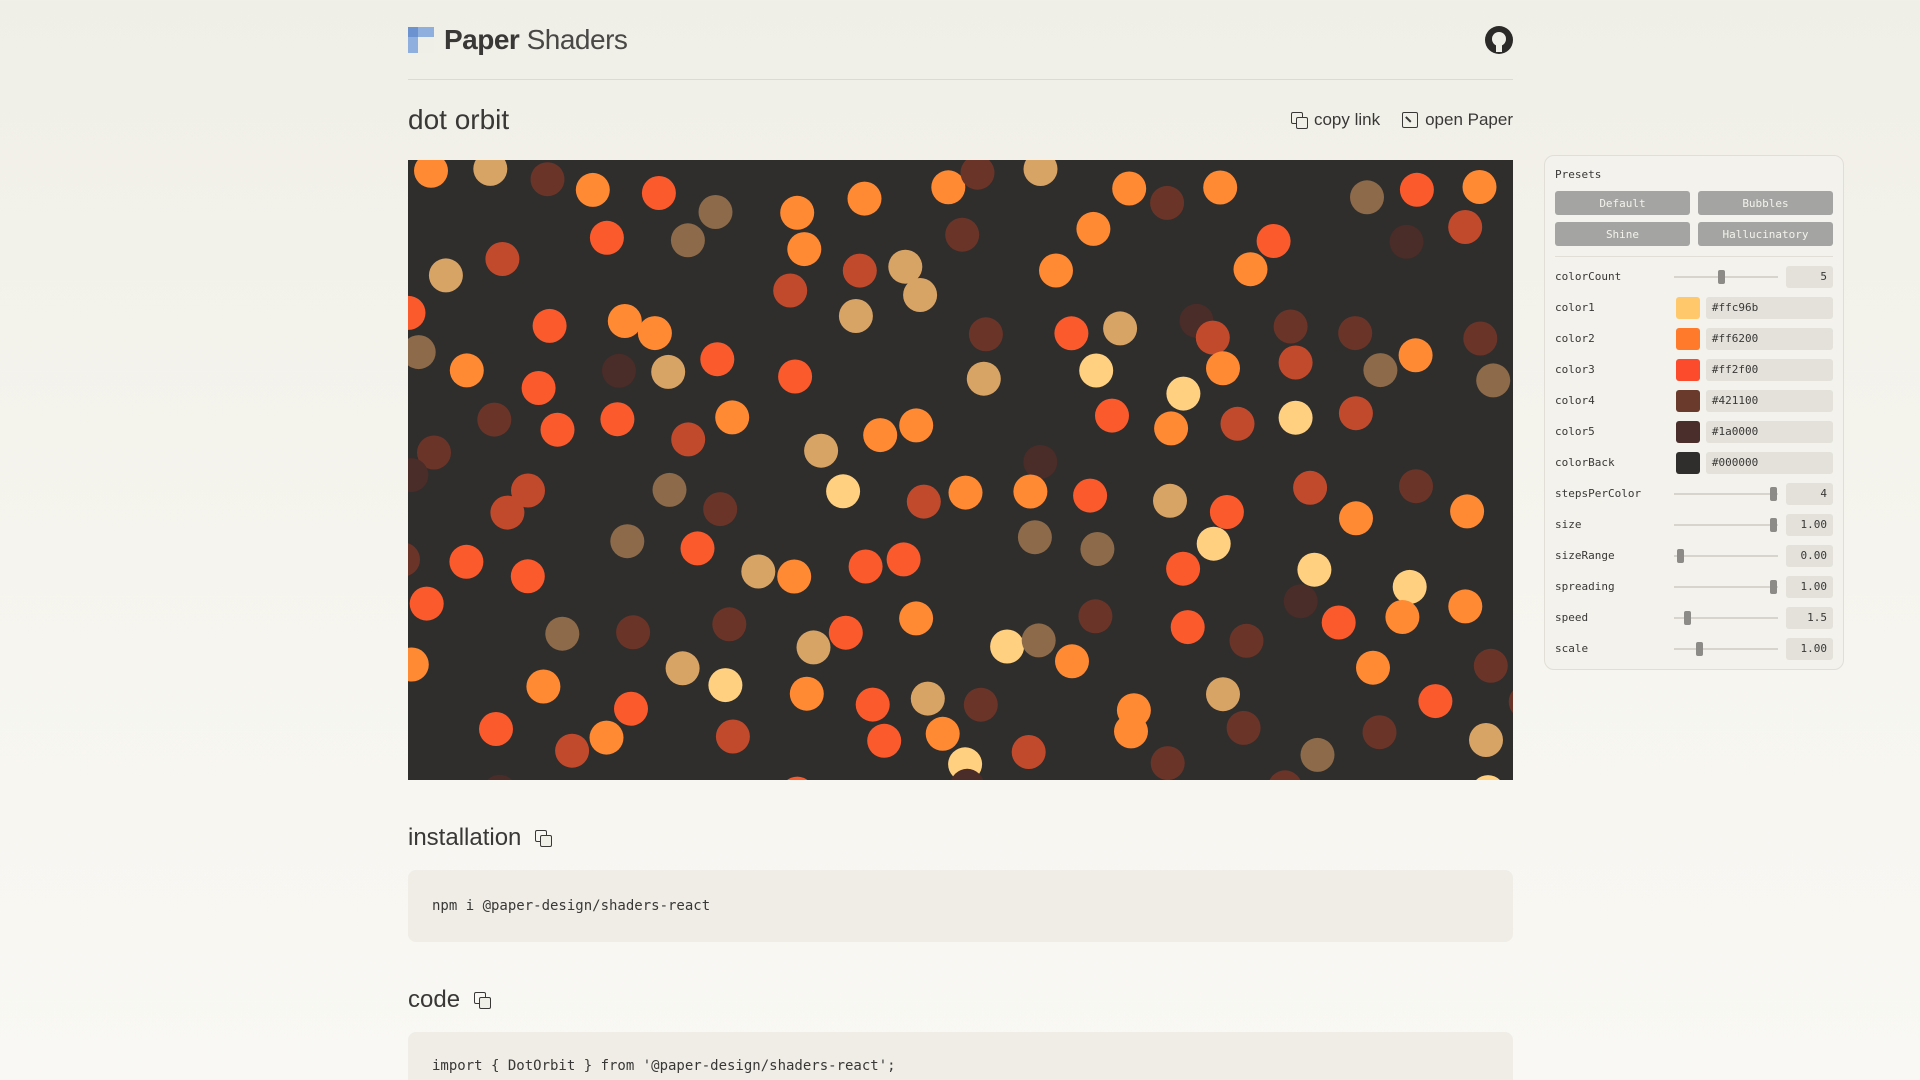 The image size is (1920, 1080). Describe the element at coordinates (1726, 556) in the screenshot. I see `sizeRange-slider` at that location.